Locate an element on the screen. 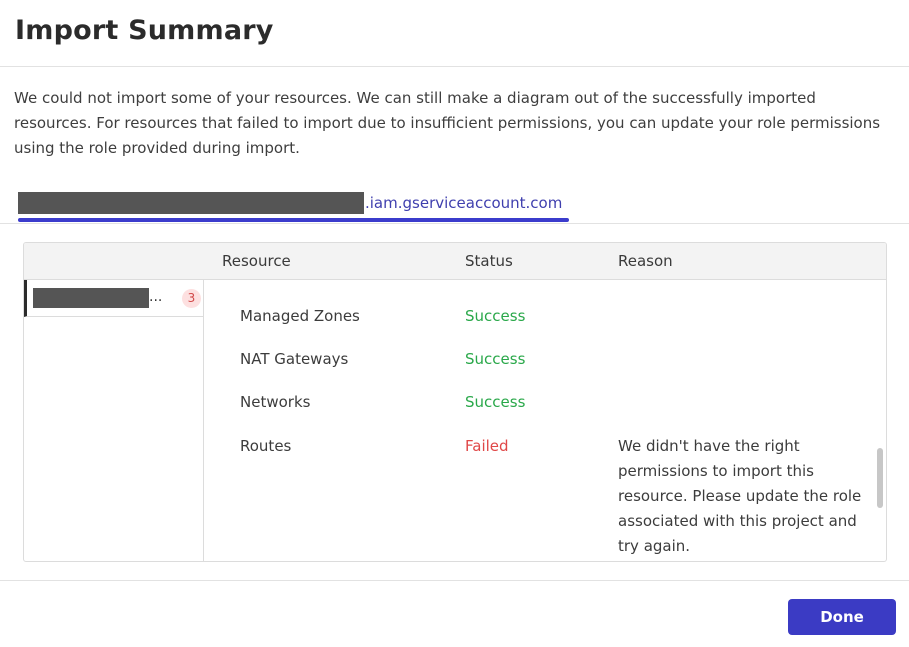  failed-count-badge: 3 is located at coordinates (191, 298).